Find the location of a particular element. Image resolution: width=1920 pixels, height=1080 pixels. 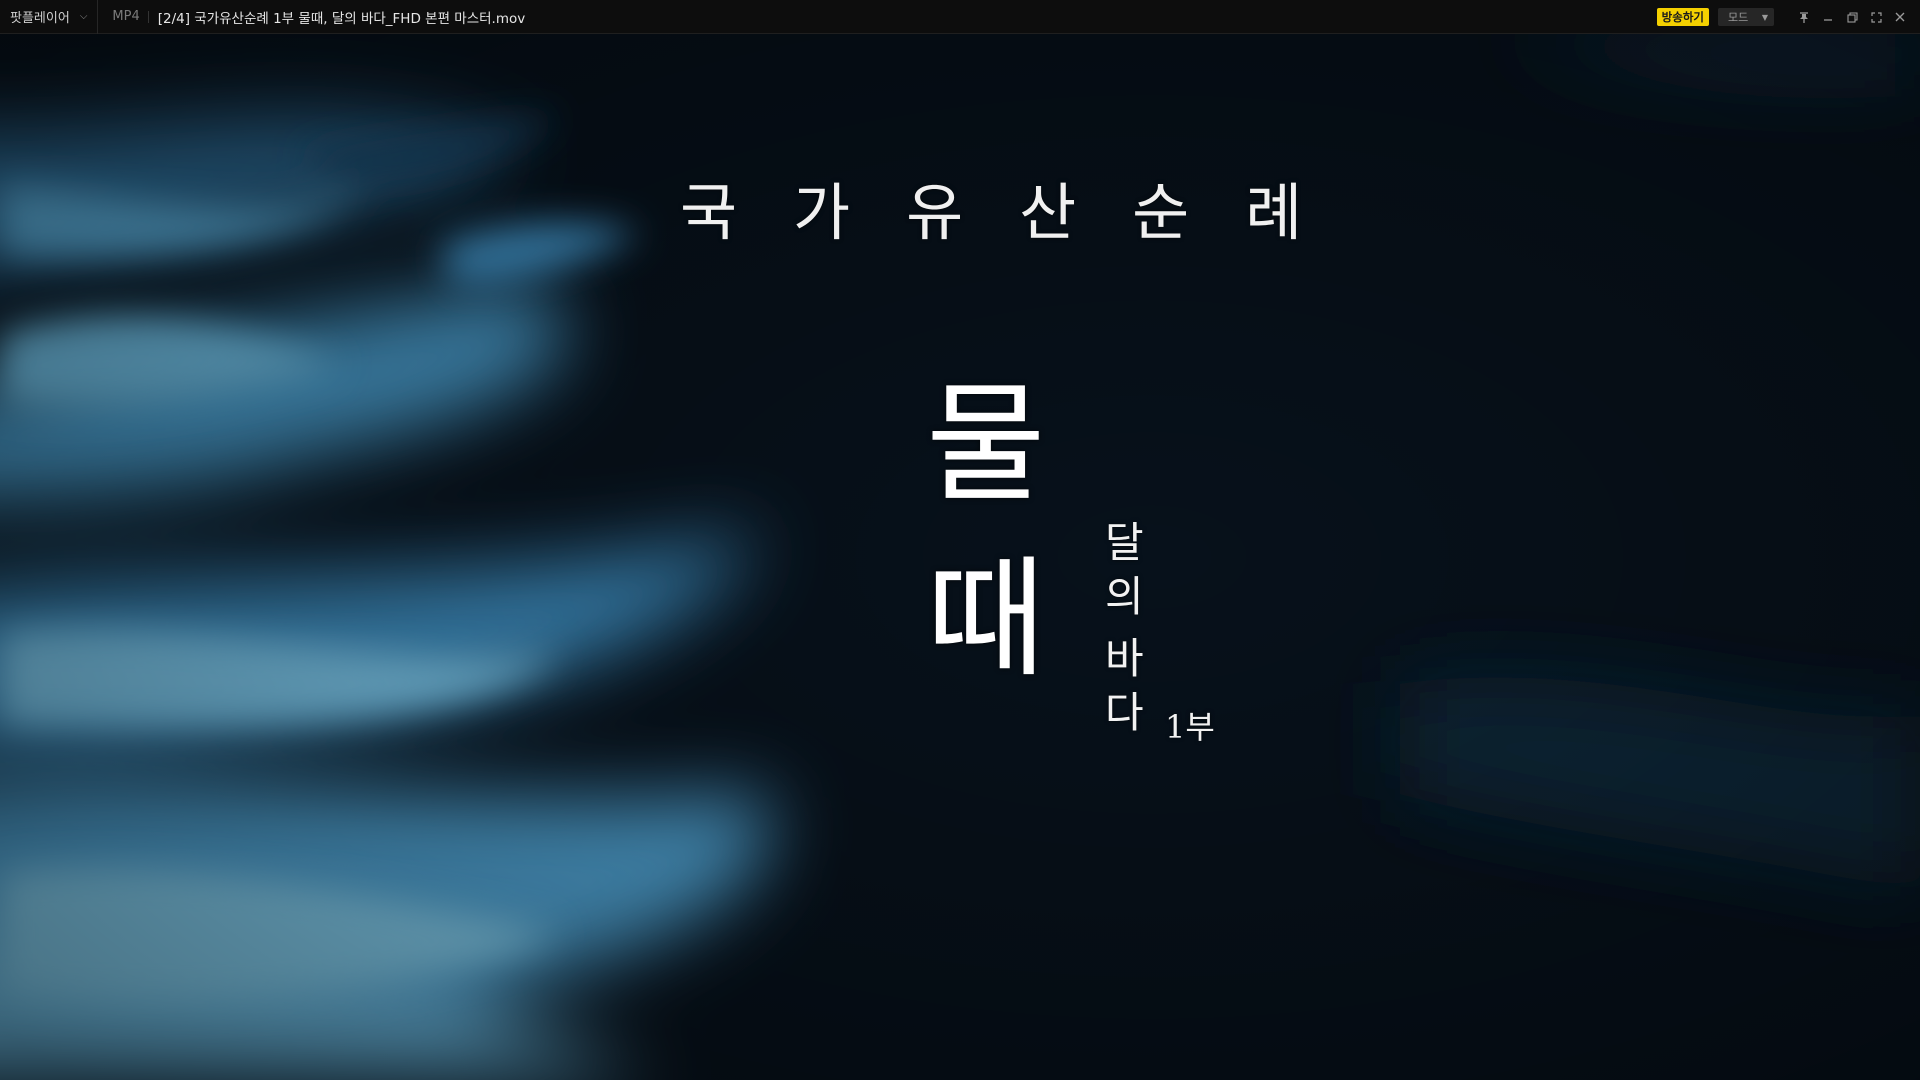

subtitle-char-2: 의 is located at coordinates (1124, 596).